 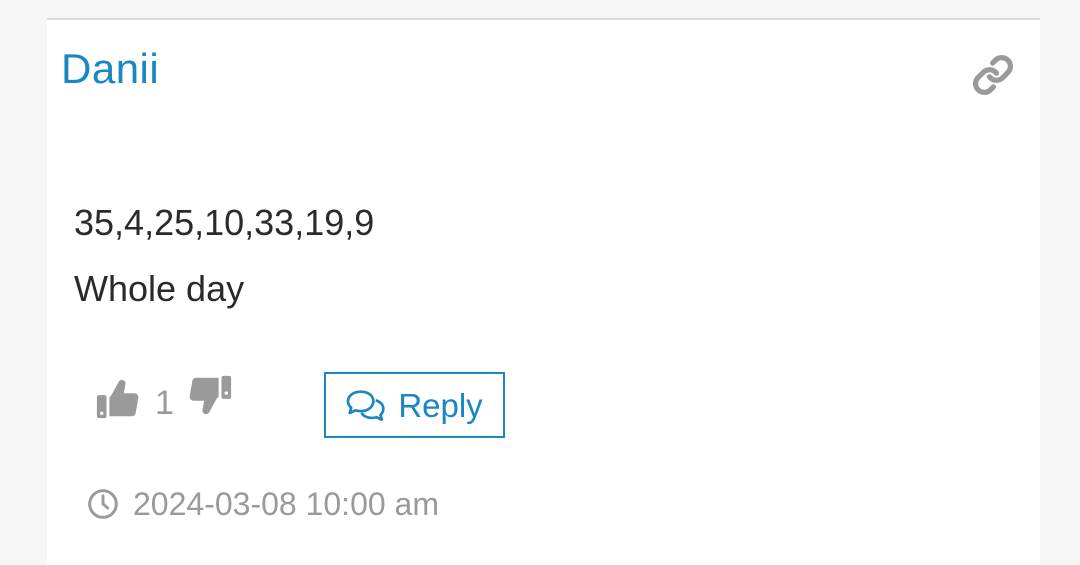 What do you see at coordinates (440, 405) in the screenshot?
I see `reply-label: Reply` at bounding box center [440, 405].